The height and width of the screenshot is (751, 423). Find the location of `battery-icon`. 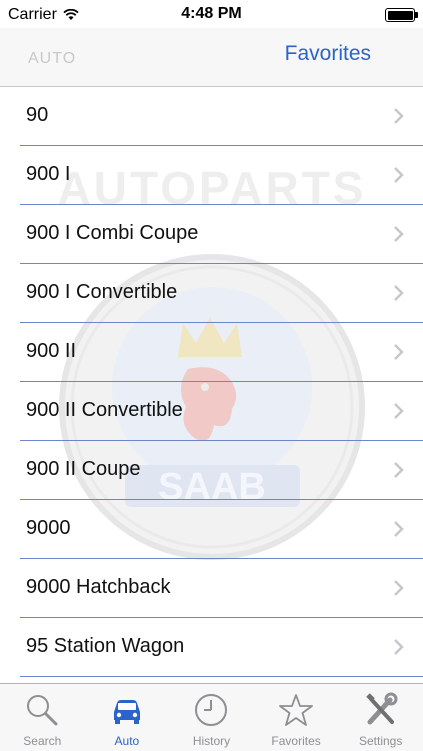

battery-icon is located at coordinates (401, 15).